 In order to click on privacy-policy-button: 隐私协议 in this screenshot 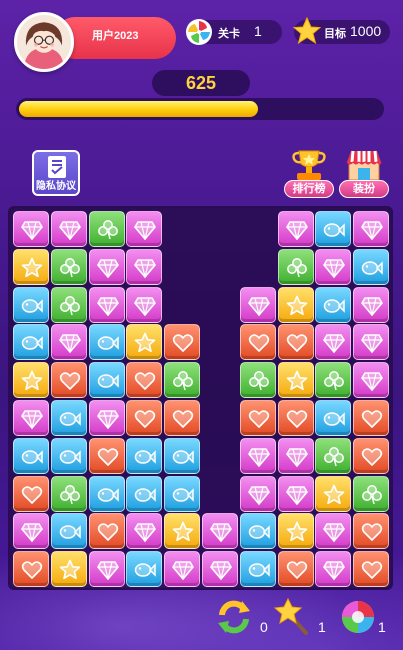, I will do `click(56, 173)`.